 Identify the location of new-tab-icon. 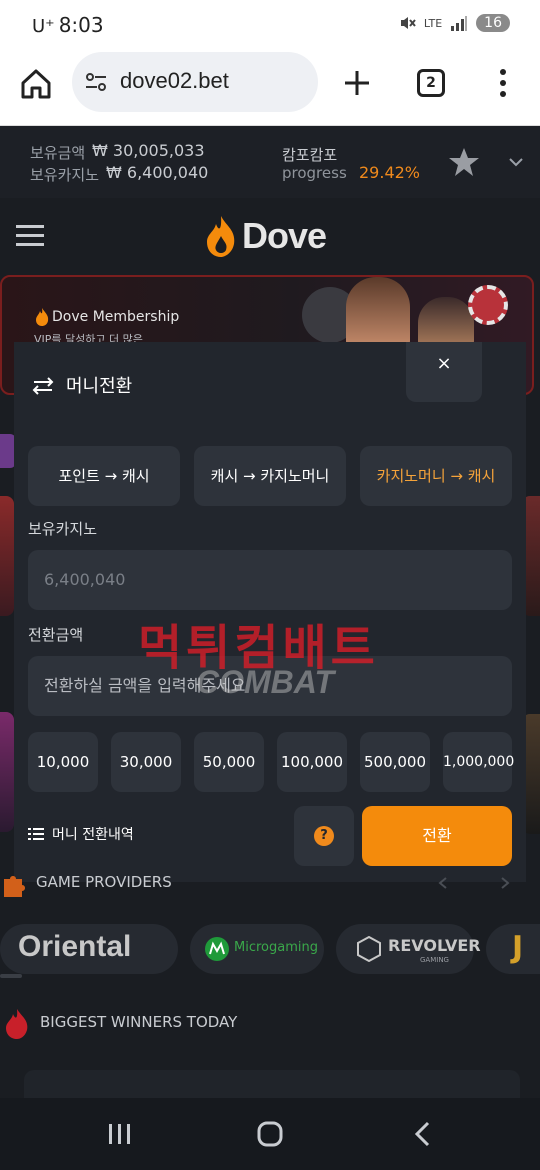
(357, 83).